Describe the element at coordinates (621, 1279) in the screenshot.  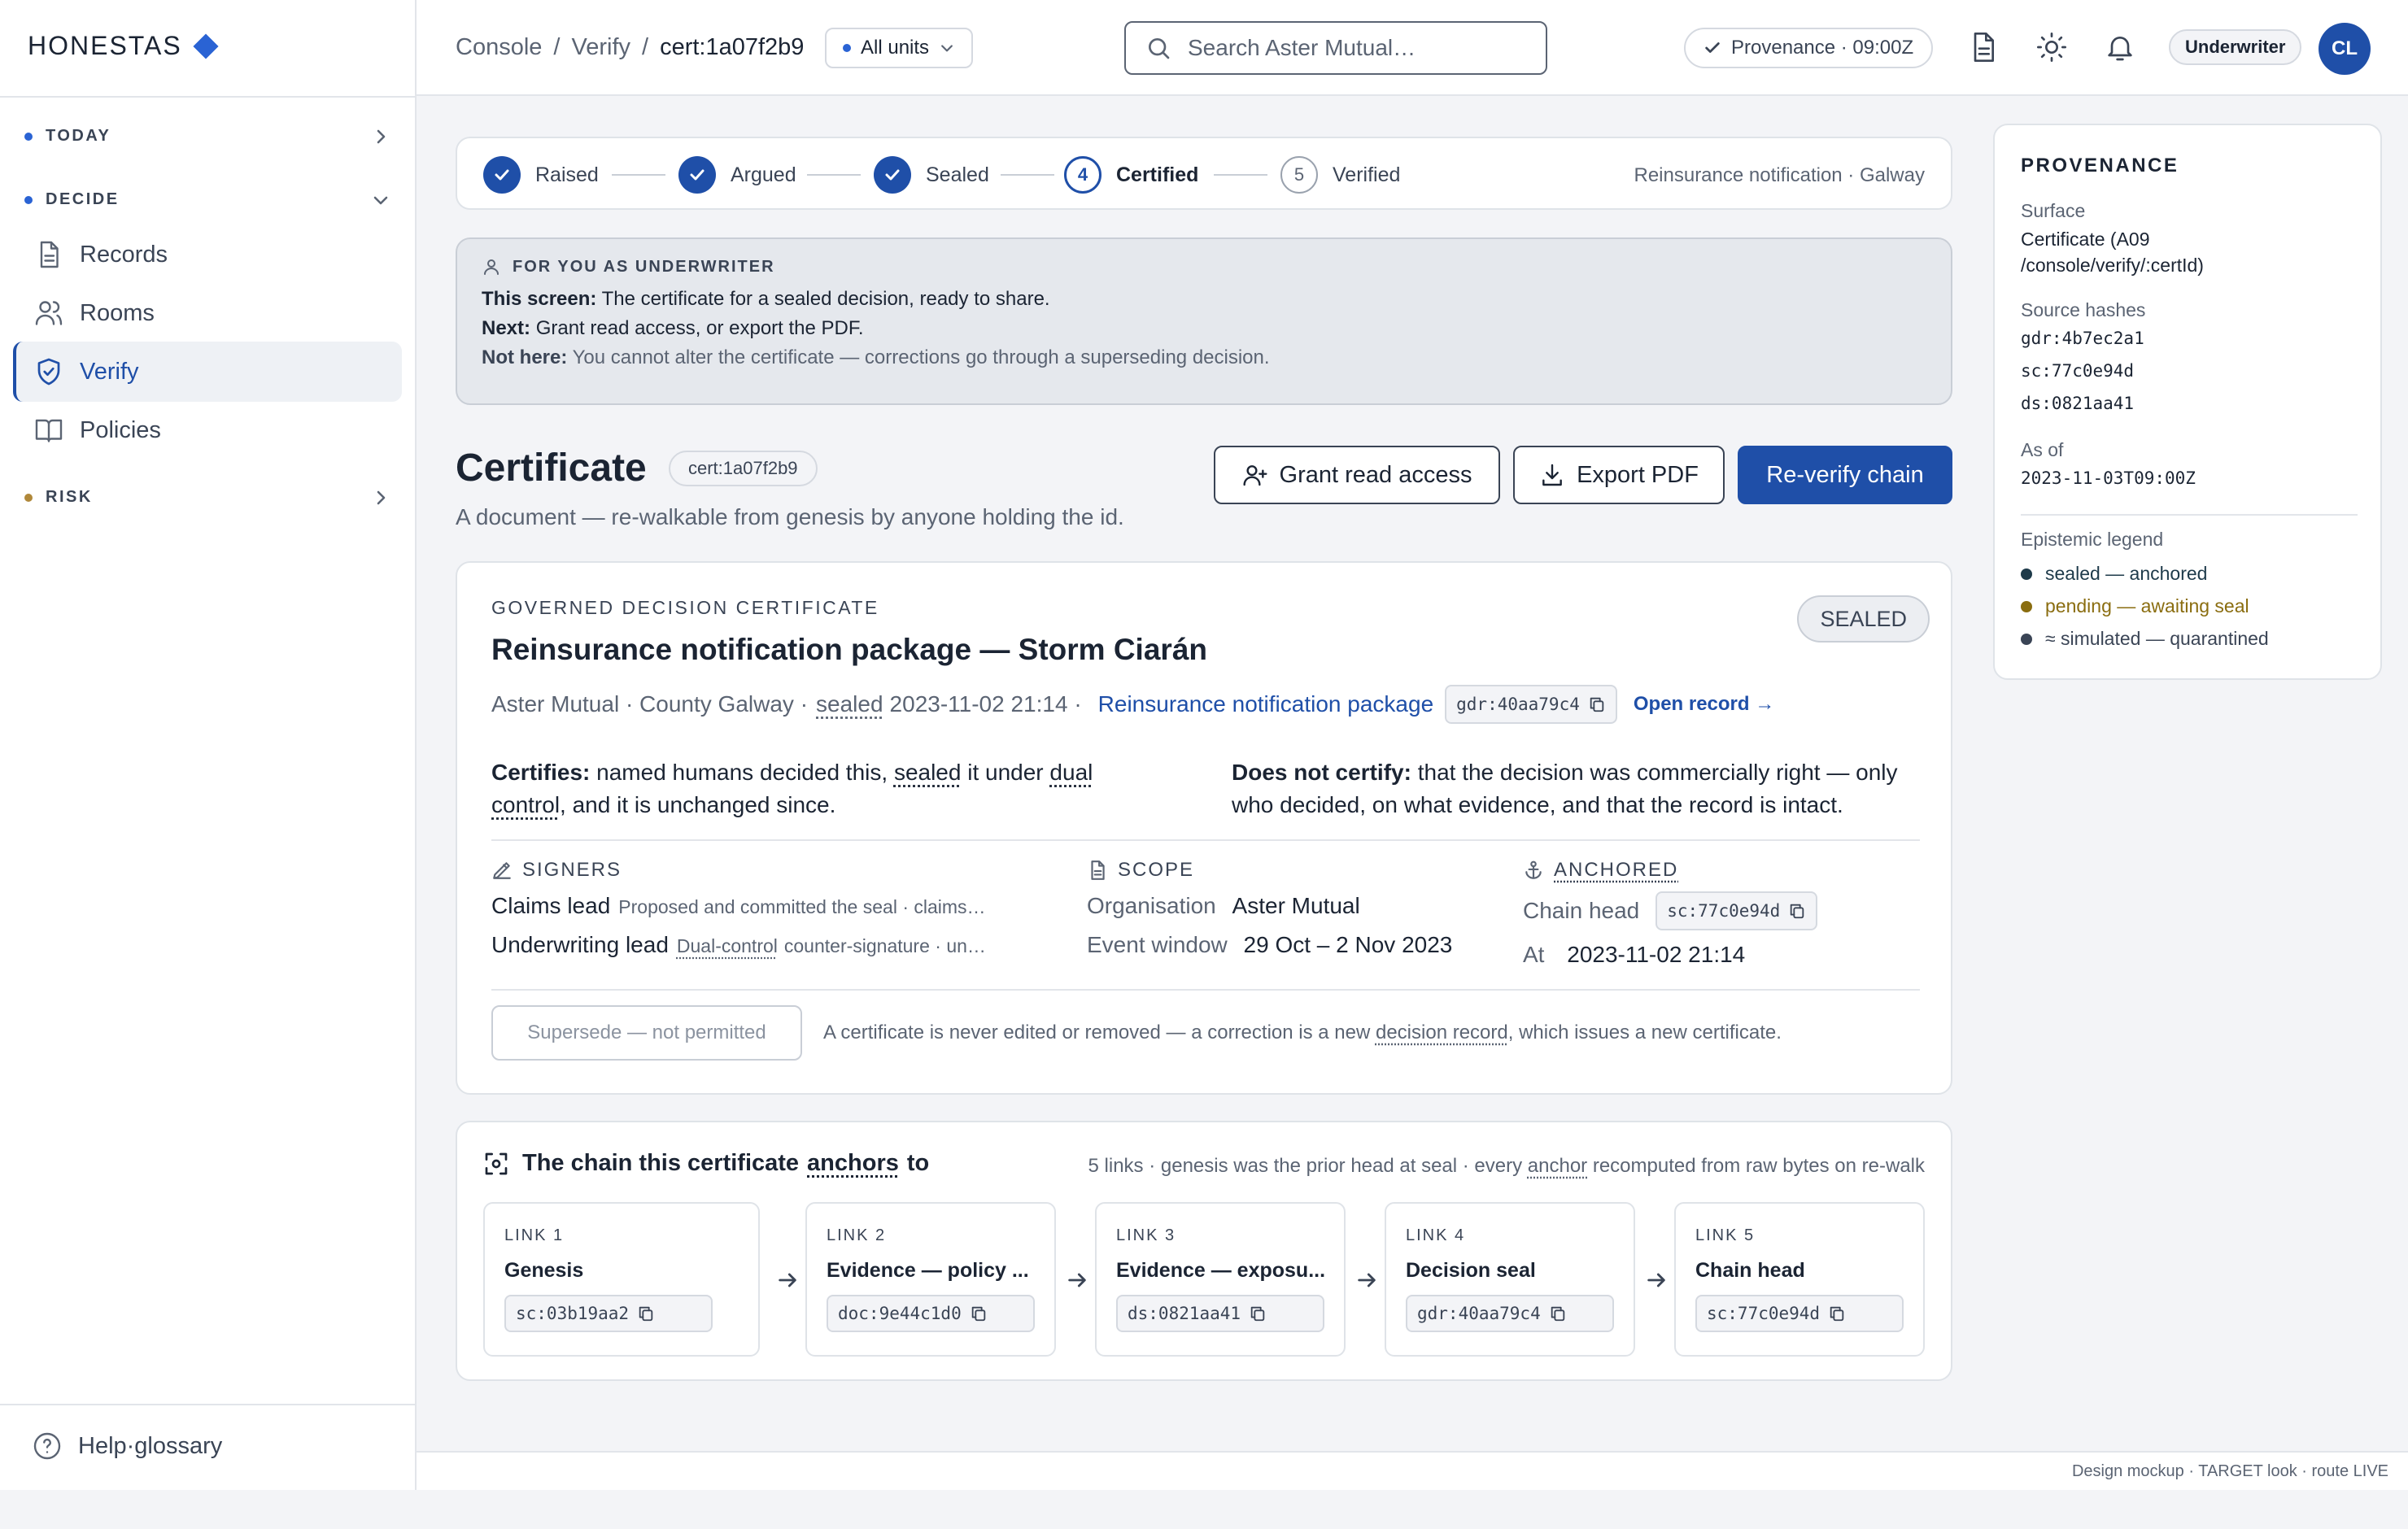
I see `chain-link: LINK 1 Genesis sc:03b19aa2` at that location.